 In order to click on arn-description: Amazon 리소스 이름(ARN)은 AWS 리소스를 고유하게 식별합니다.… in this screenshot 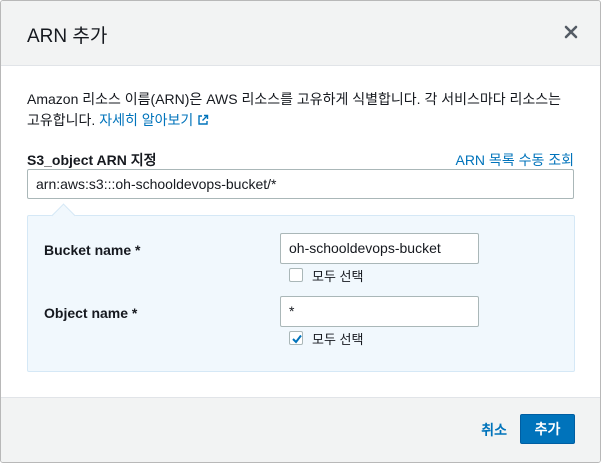, I will do `click(302, 110)`.